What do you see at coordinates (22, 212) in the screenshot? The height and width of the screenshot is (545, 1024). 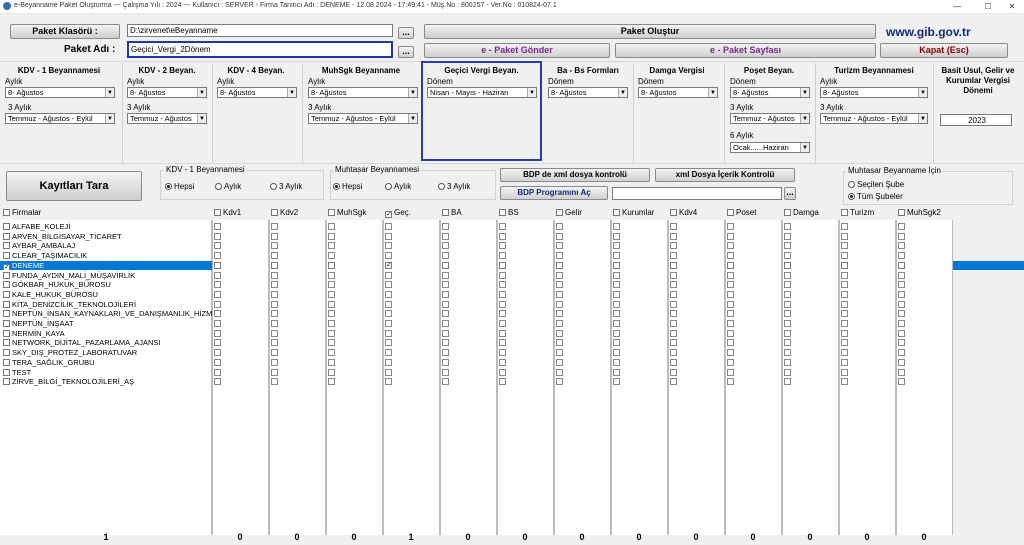 I see `firma-header: Firmalar` at bounding box center [22, 212].